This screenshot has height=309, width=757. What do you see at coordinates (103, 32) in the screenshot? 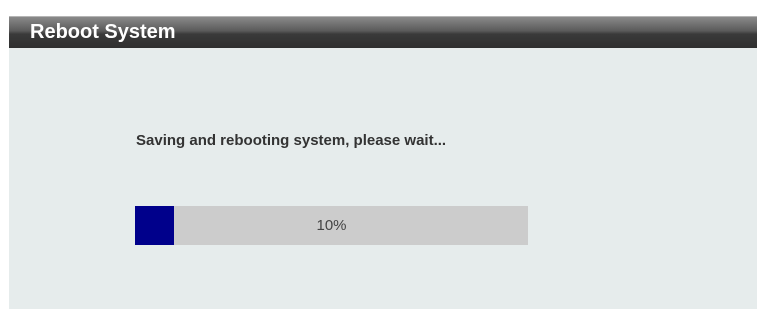
I see `page-title: Reboot System` at bounding box center [103, 32].